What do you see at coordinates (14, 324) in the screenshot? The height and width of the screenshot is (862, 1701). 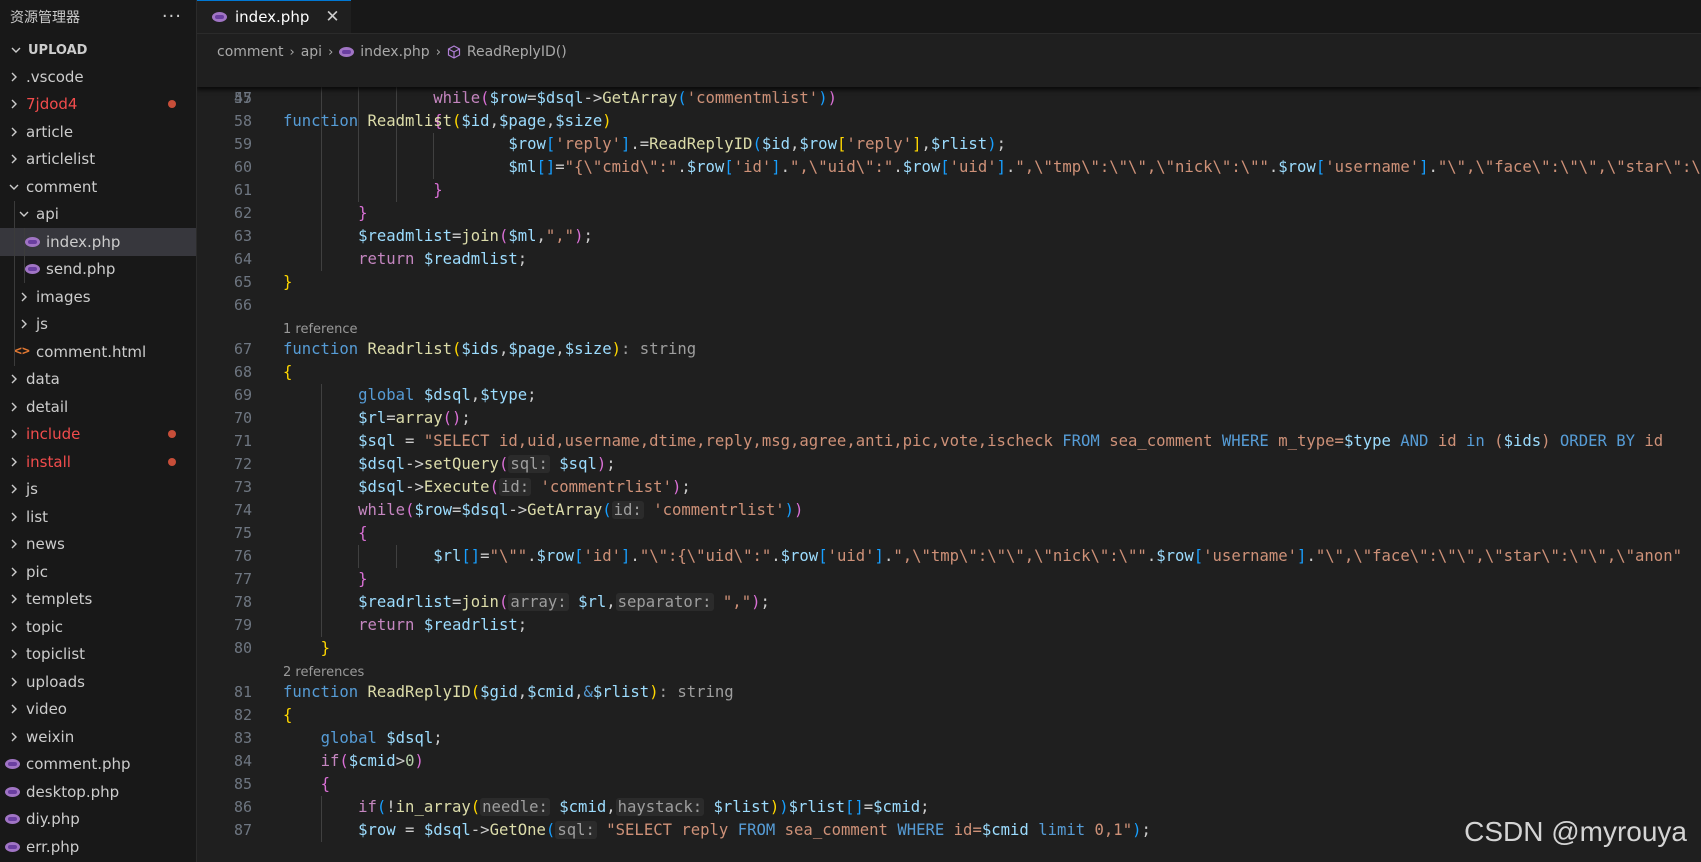 I see `indent-guide` at bounding box center [14, 324].